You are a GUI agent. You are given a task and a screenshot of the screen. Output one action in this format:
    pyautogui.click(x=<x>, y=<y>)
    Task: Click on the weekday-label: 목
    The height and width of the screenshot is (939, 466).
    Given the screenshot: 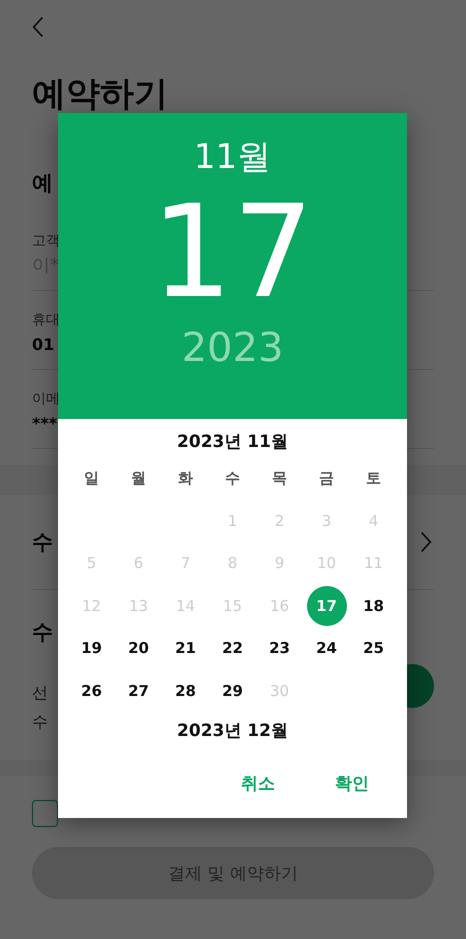 What is the action you would take?
    pyautogui.click(x=279, y=478)
    